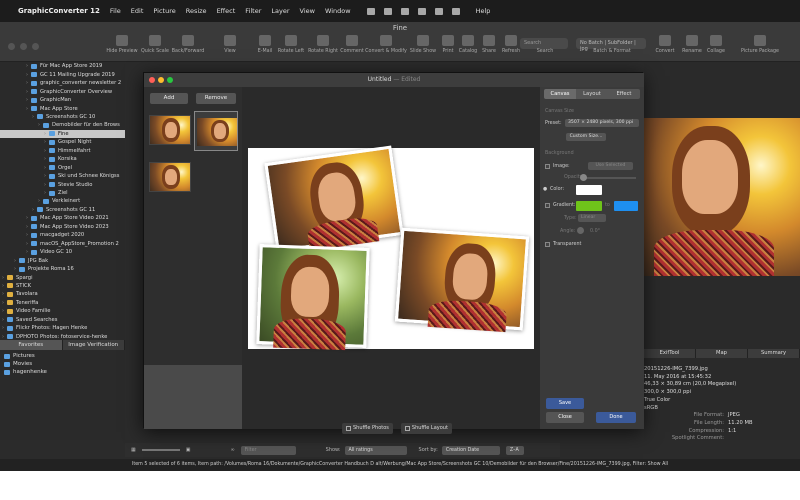  What do you see at coordinates (611, 45) in the screenshot?
I see `batch-format-select: No Batch | SubFolder | jpg` at bounding box center [611, 45].